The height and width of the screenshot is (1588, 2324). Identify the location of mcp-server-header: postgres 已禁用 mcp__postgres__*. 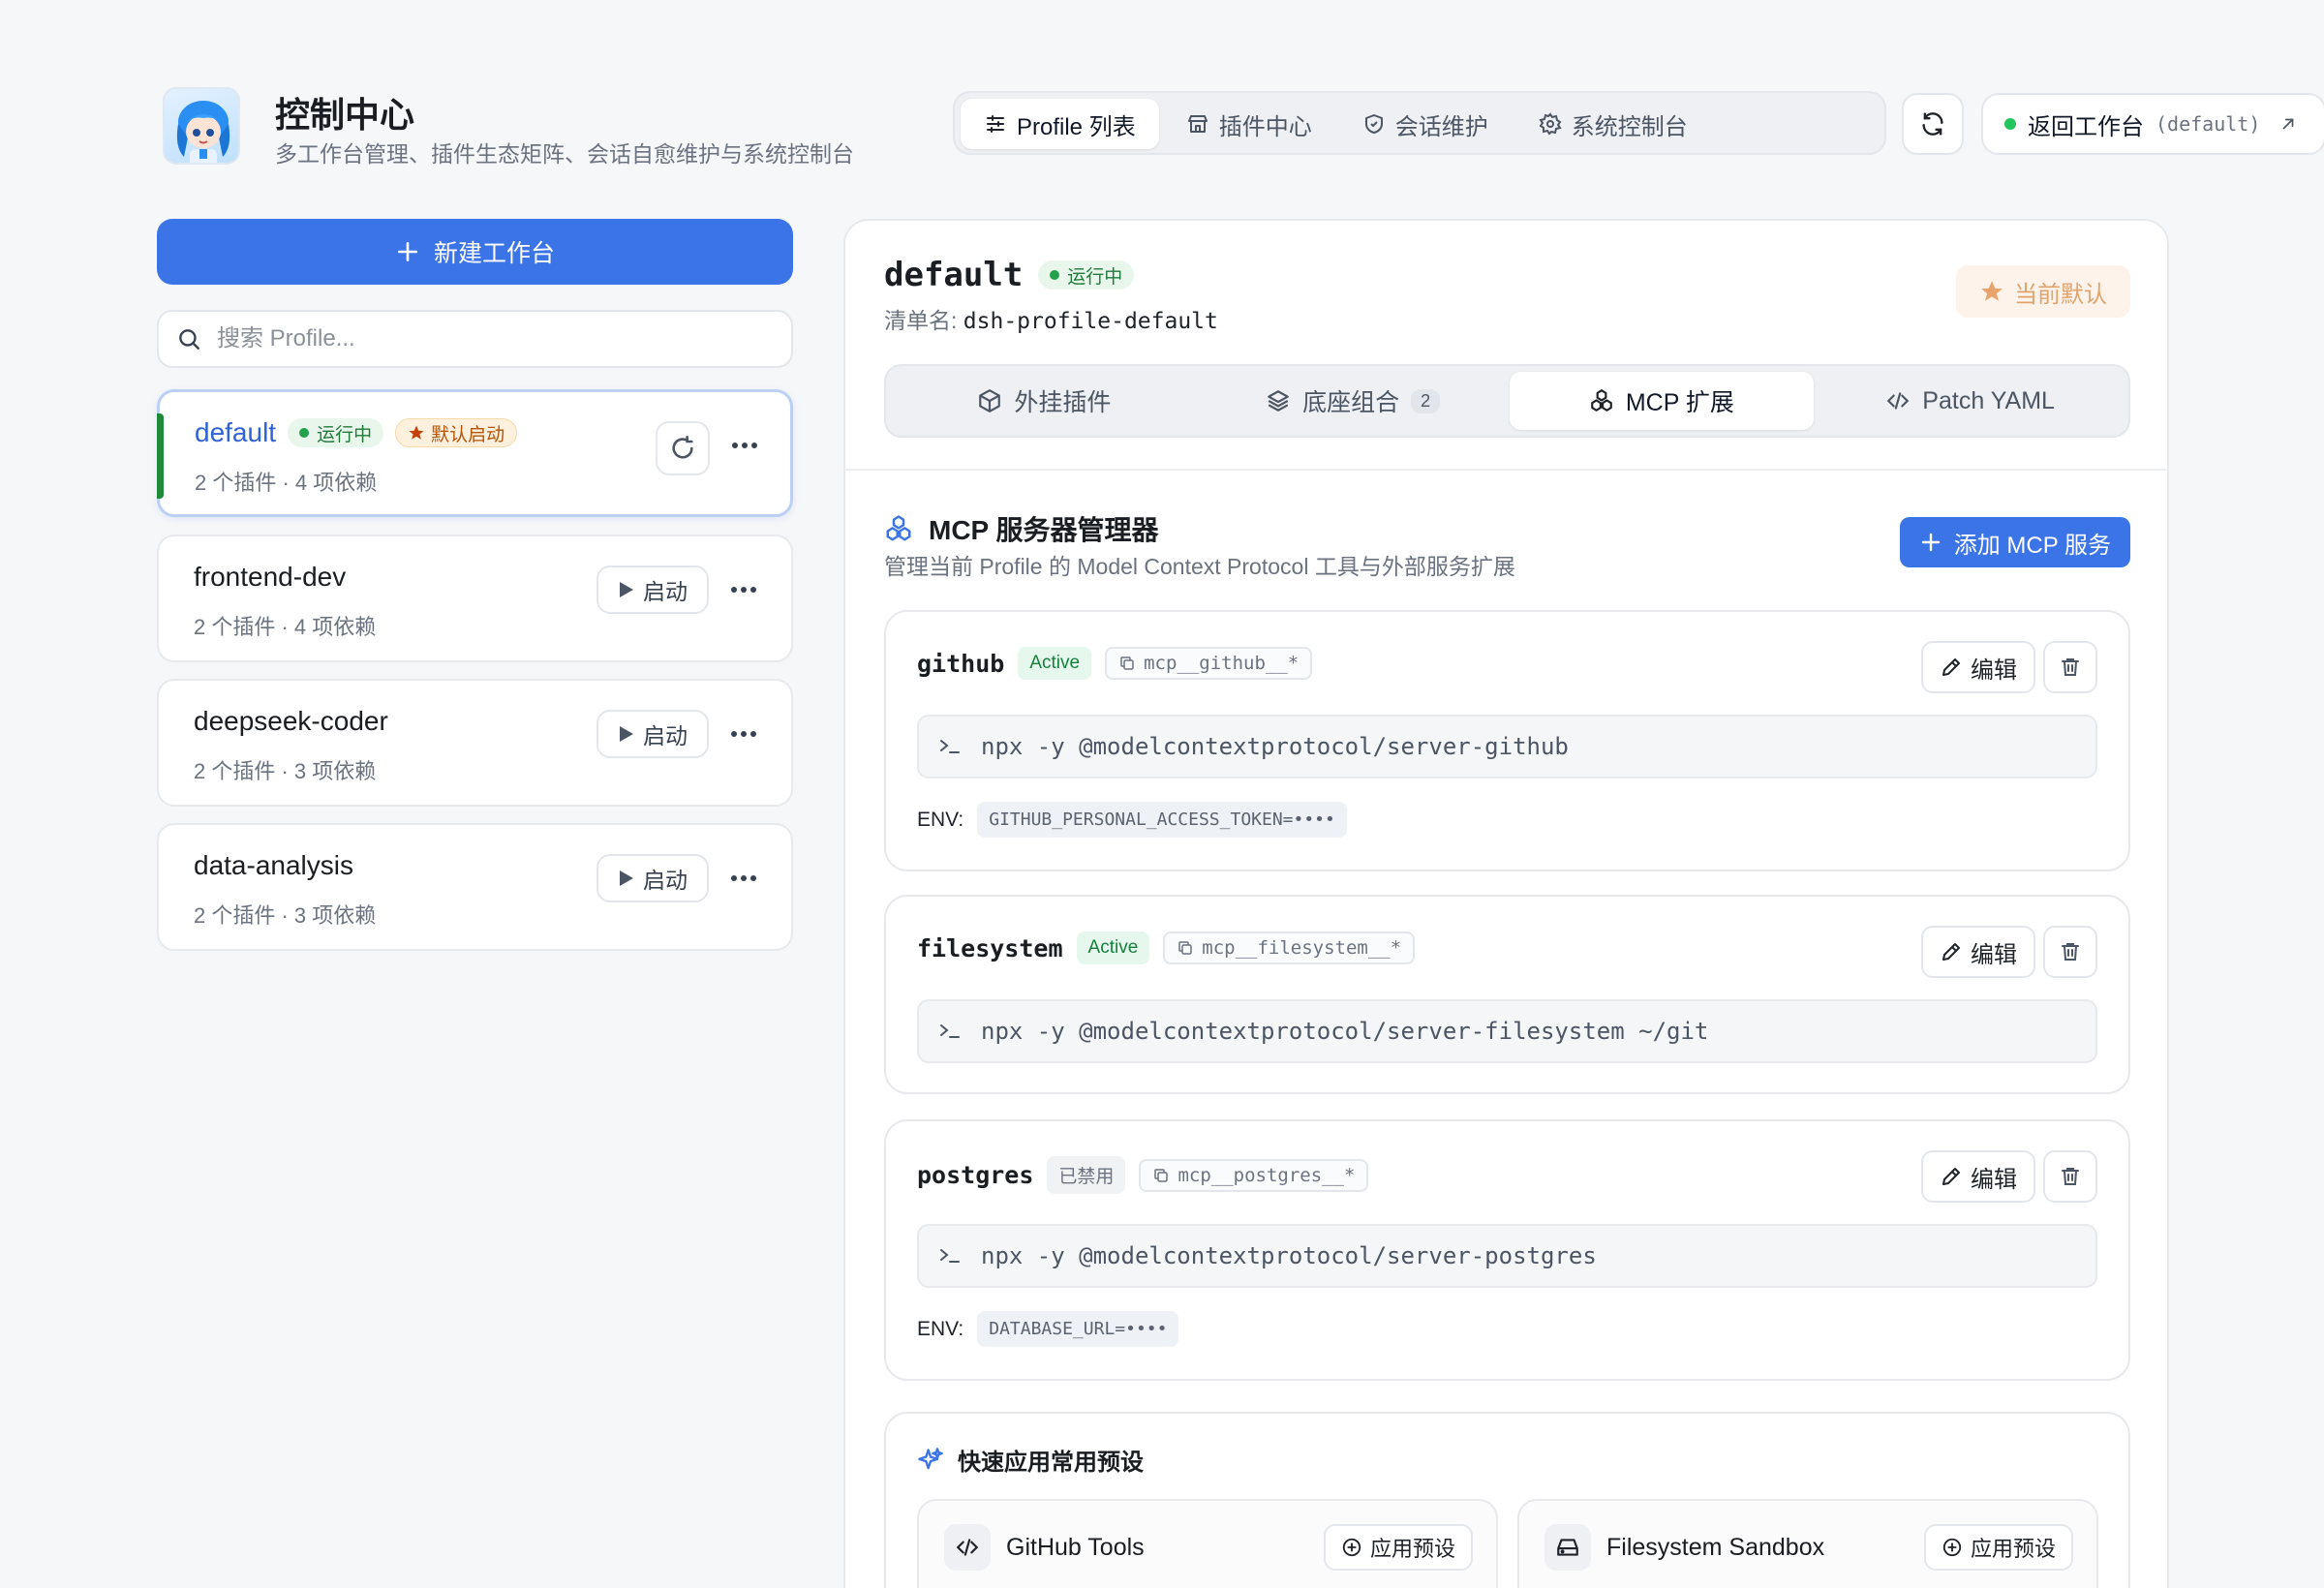
(1143, 1175).